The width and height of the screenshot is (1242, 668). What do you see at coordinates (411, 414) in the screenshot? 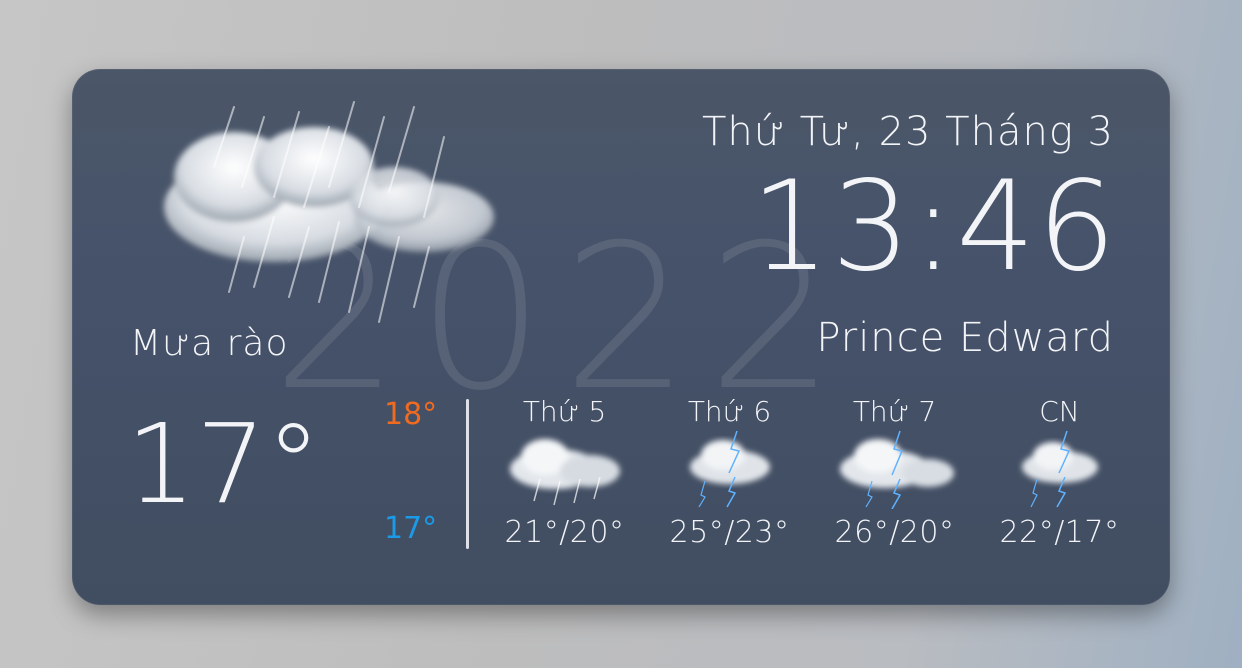
I see `high-temperature: 18°` at bounding box center [411, 414].